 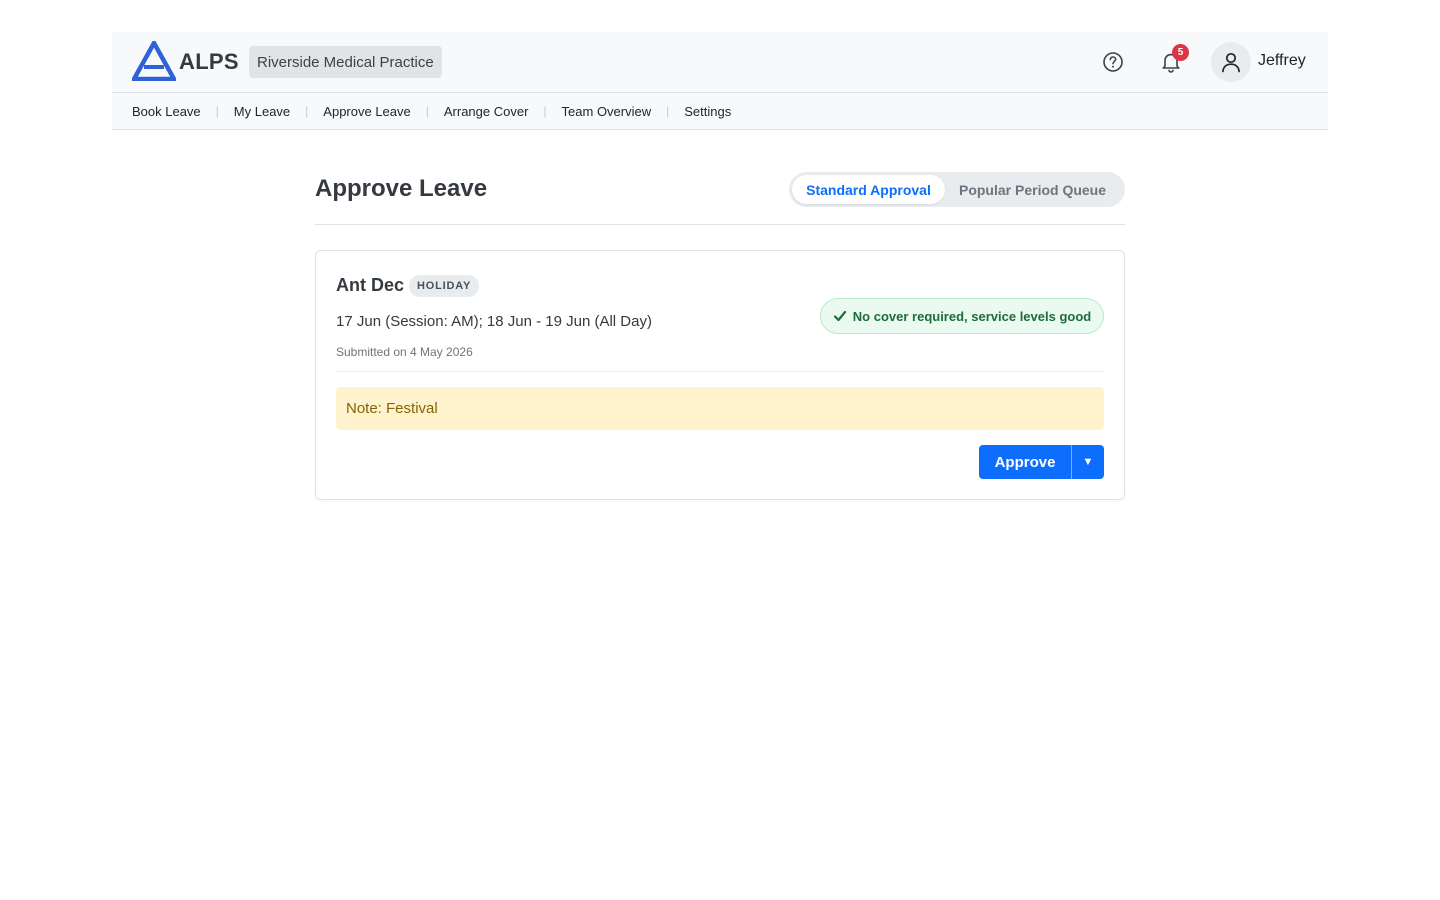 I want to click on chevron-down-icon: ▼, so click(x=1088, y=462).